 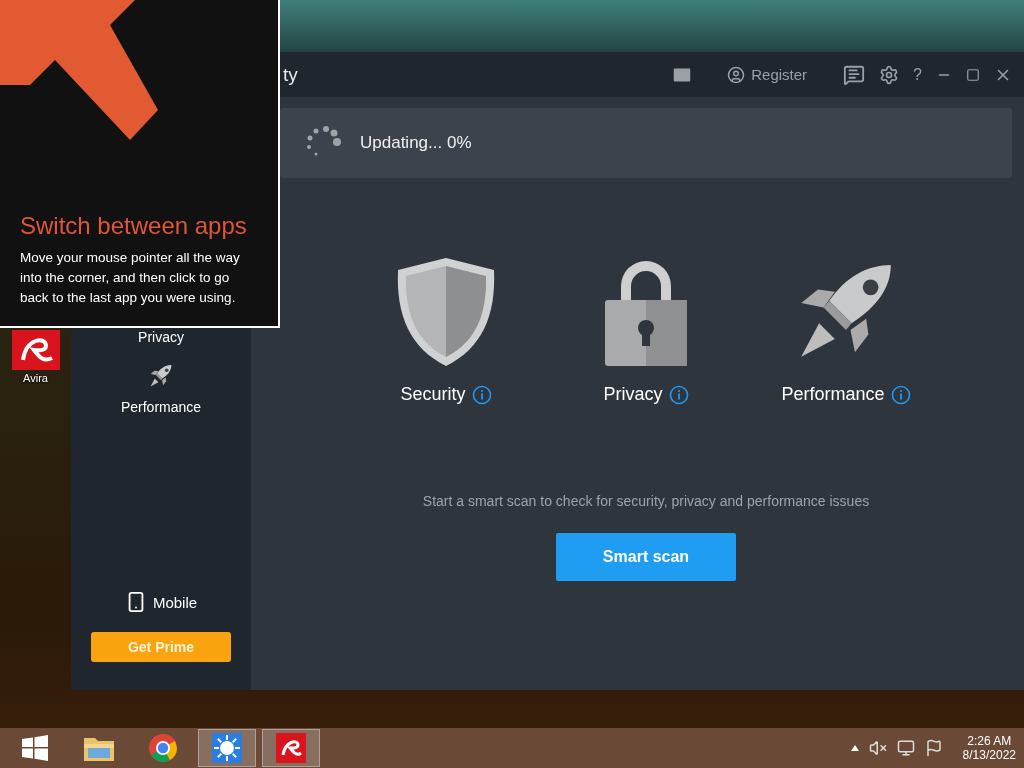 What do you see at coordinates (767, 74) in the screenshot?
I see `register-button: Register` at bounding box center [767, 74].